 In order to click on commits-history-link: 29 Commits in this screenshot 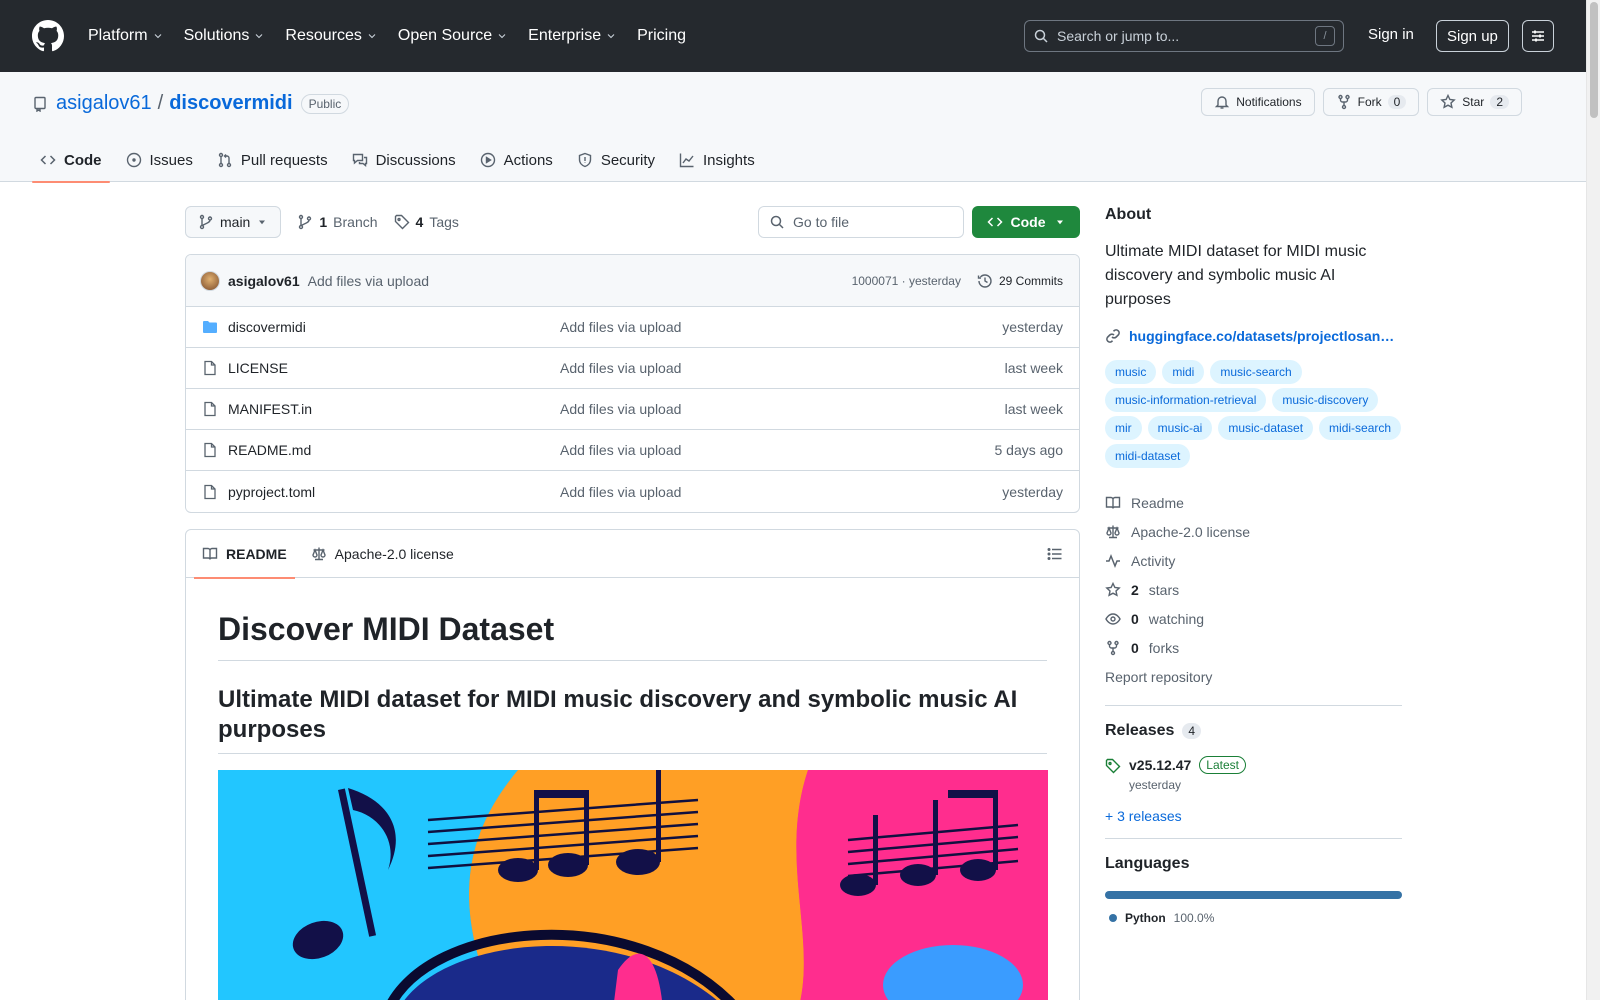, I will do `click(1020, 281)`.